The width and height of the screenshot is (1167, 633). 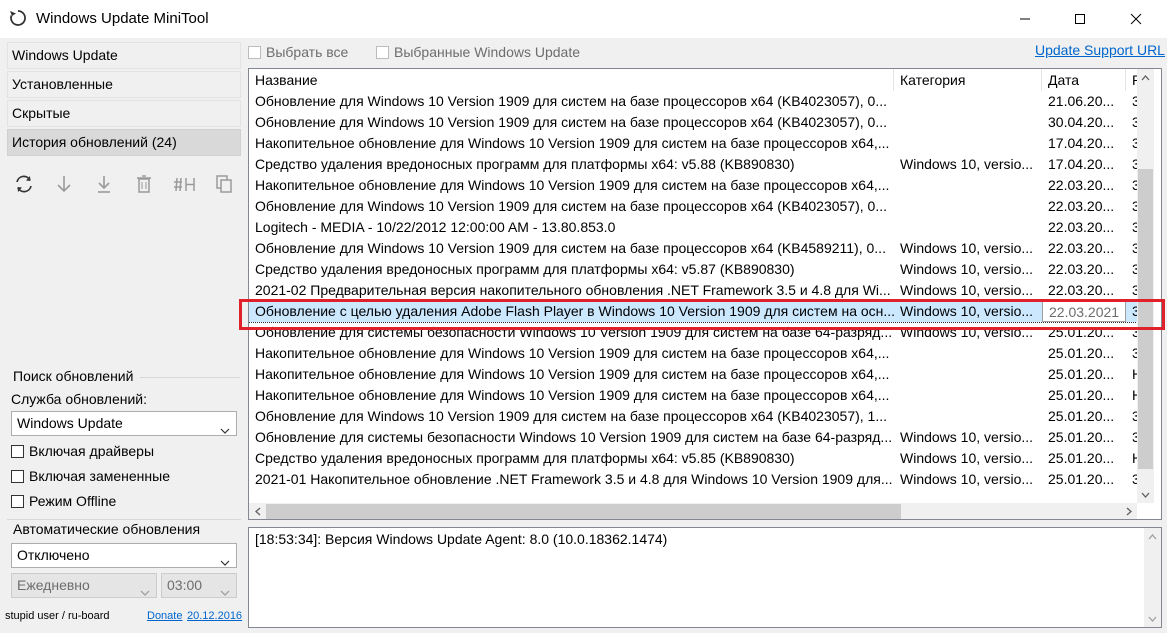 I want to click on log-scrollbar, so click(x=1152, y=577).